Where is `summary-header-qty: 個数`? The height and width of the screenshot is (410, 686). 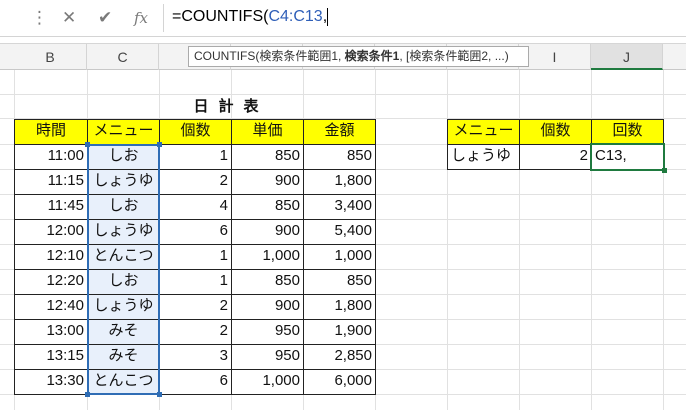
summary-header-qty: 個数 is located at coordinates (555, 132).